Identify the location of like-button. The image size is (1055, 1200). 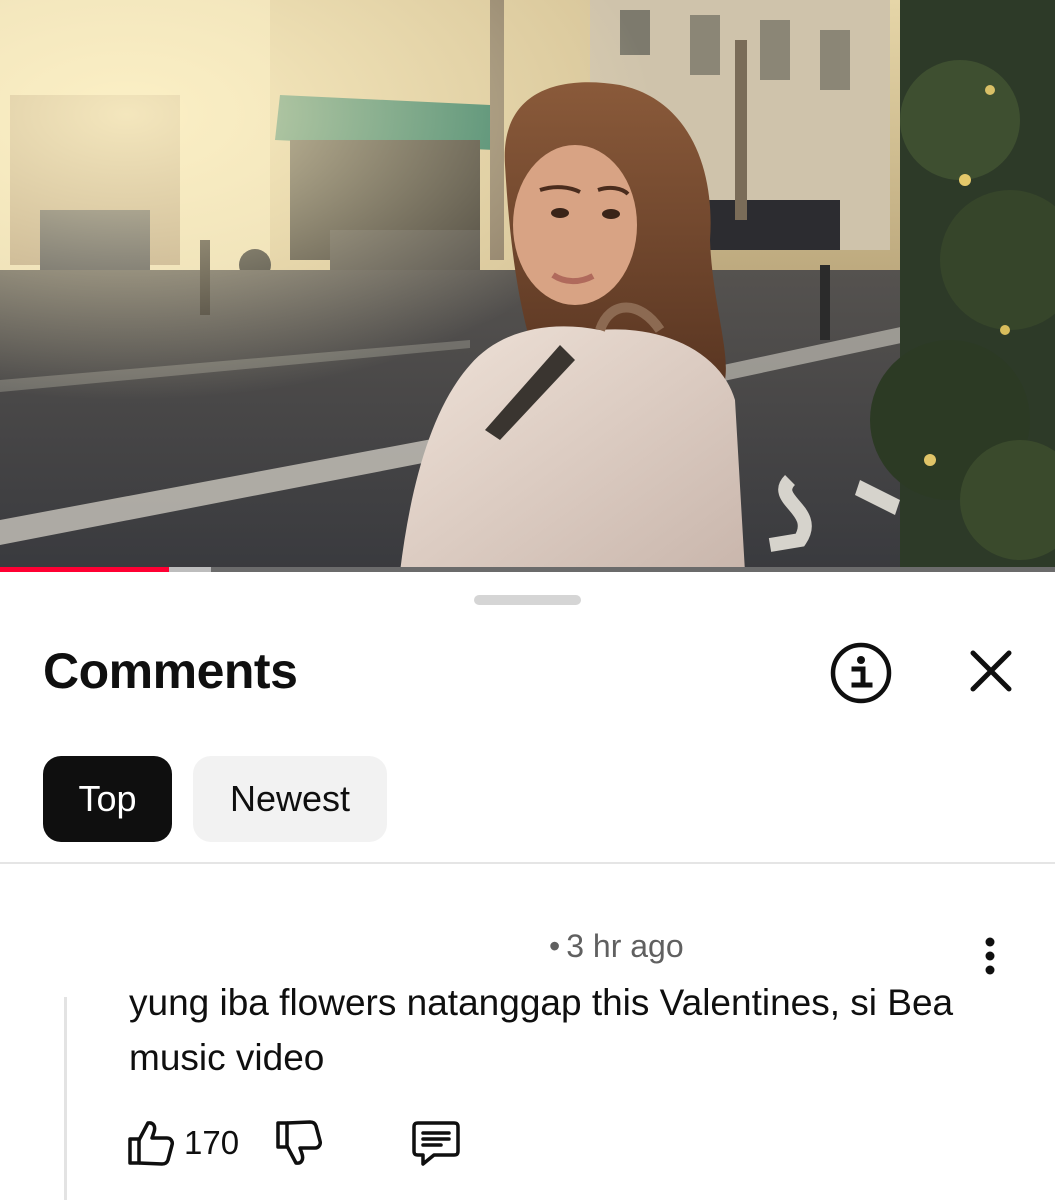
(151, 1143).